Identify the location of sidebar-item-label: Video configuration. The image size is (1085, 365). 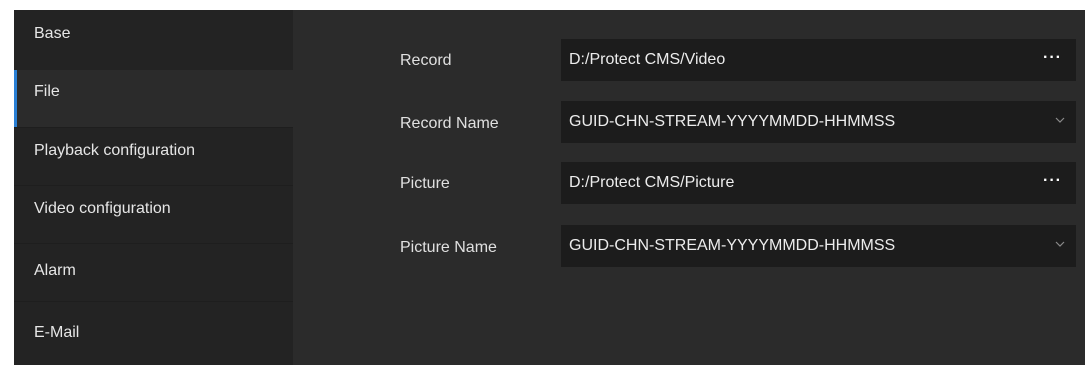
(102, 208).